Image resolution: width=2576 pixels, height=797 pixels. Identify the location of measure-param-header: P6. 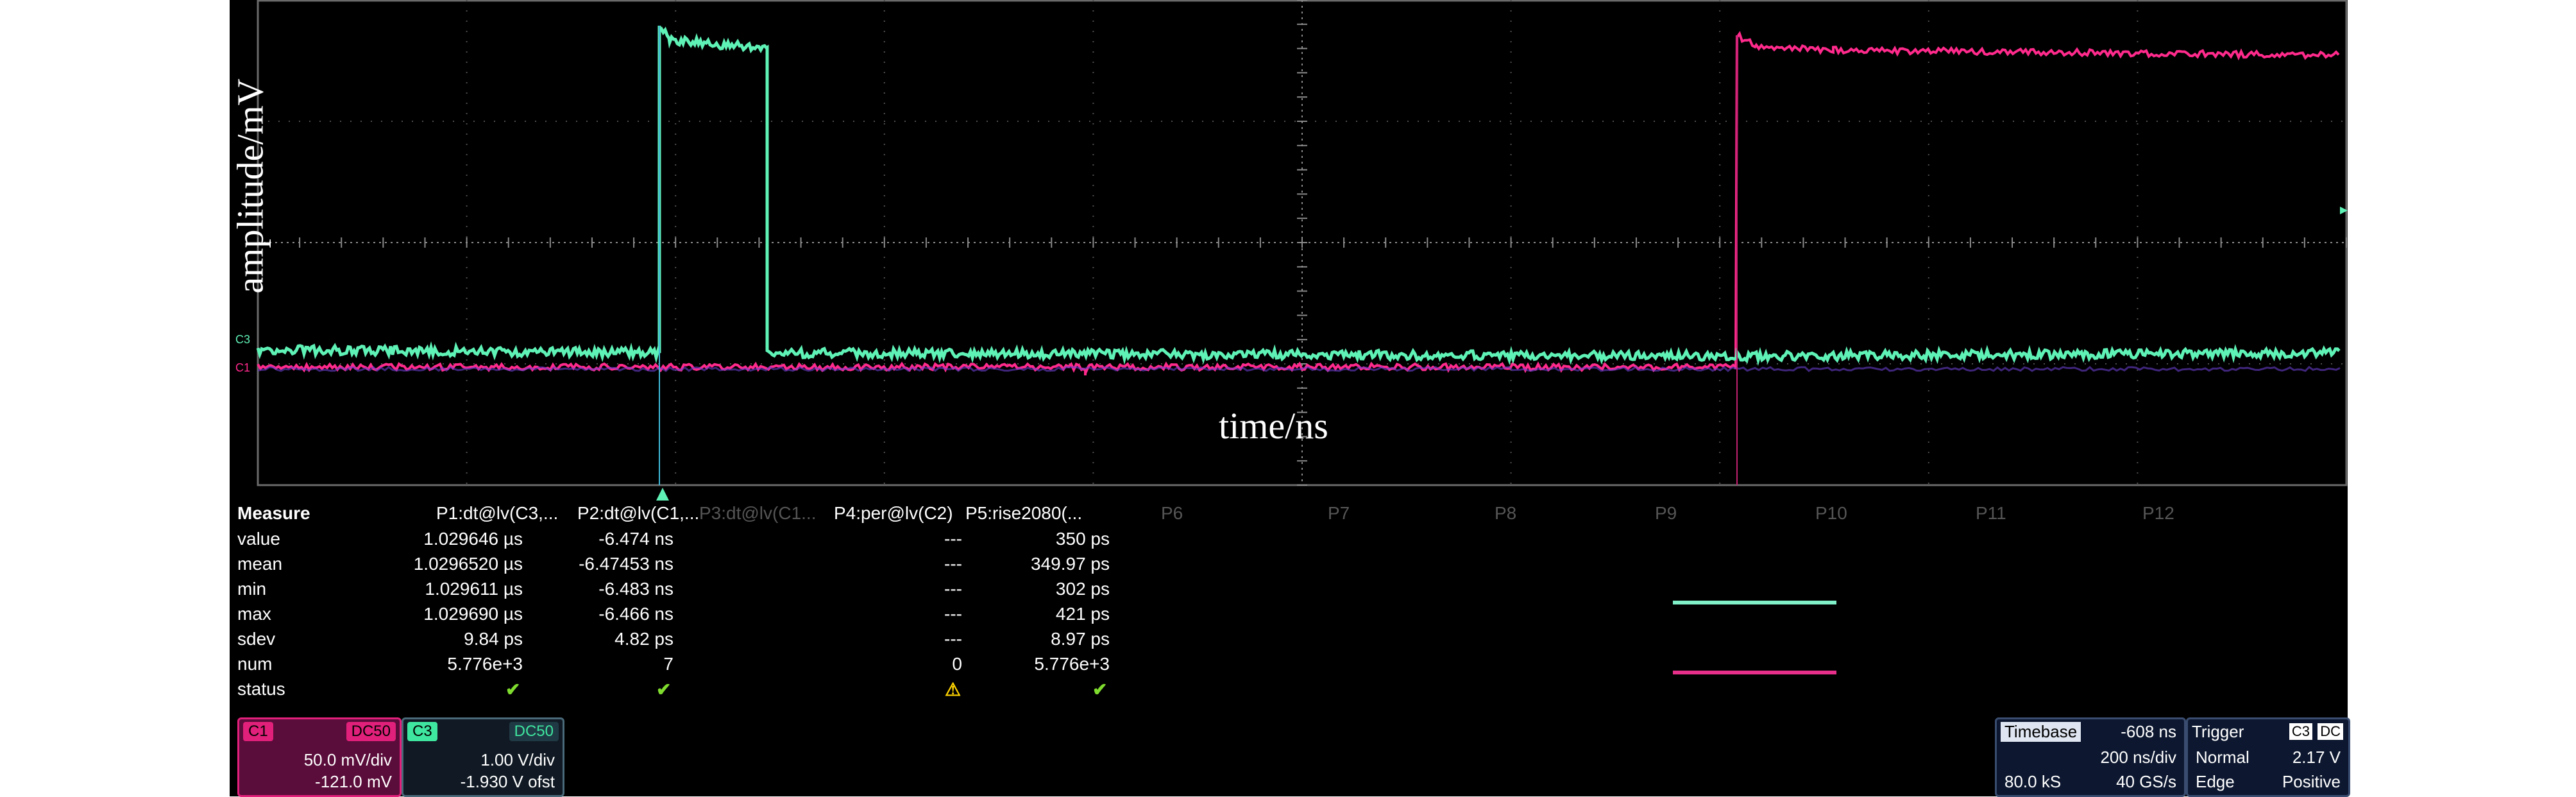
(1172, 513).